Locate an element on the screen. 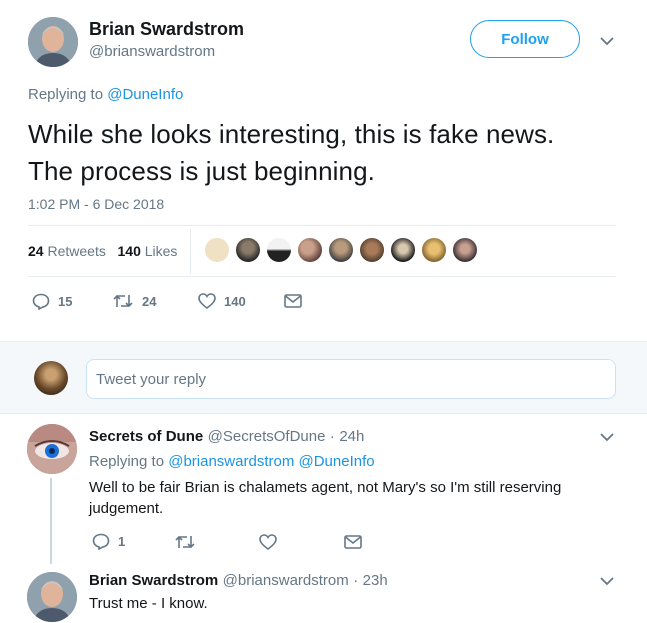 This screenshot has height=623, width=647. reply-count: 15 is located at coordinates (65, 301).